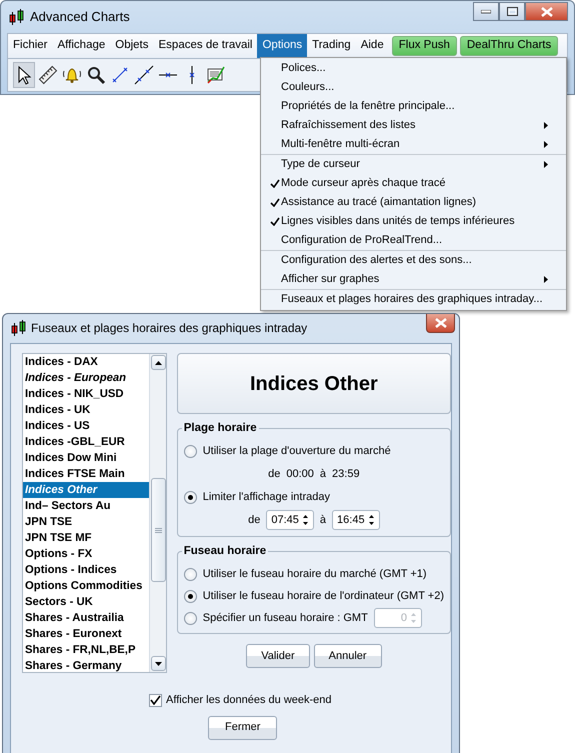 Image resolution: width=575 pixels, height=753 pixels. I want to click on checkbox, so click(155, 700).